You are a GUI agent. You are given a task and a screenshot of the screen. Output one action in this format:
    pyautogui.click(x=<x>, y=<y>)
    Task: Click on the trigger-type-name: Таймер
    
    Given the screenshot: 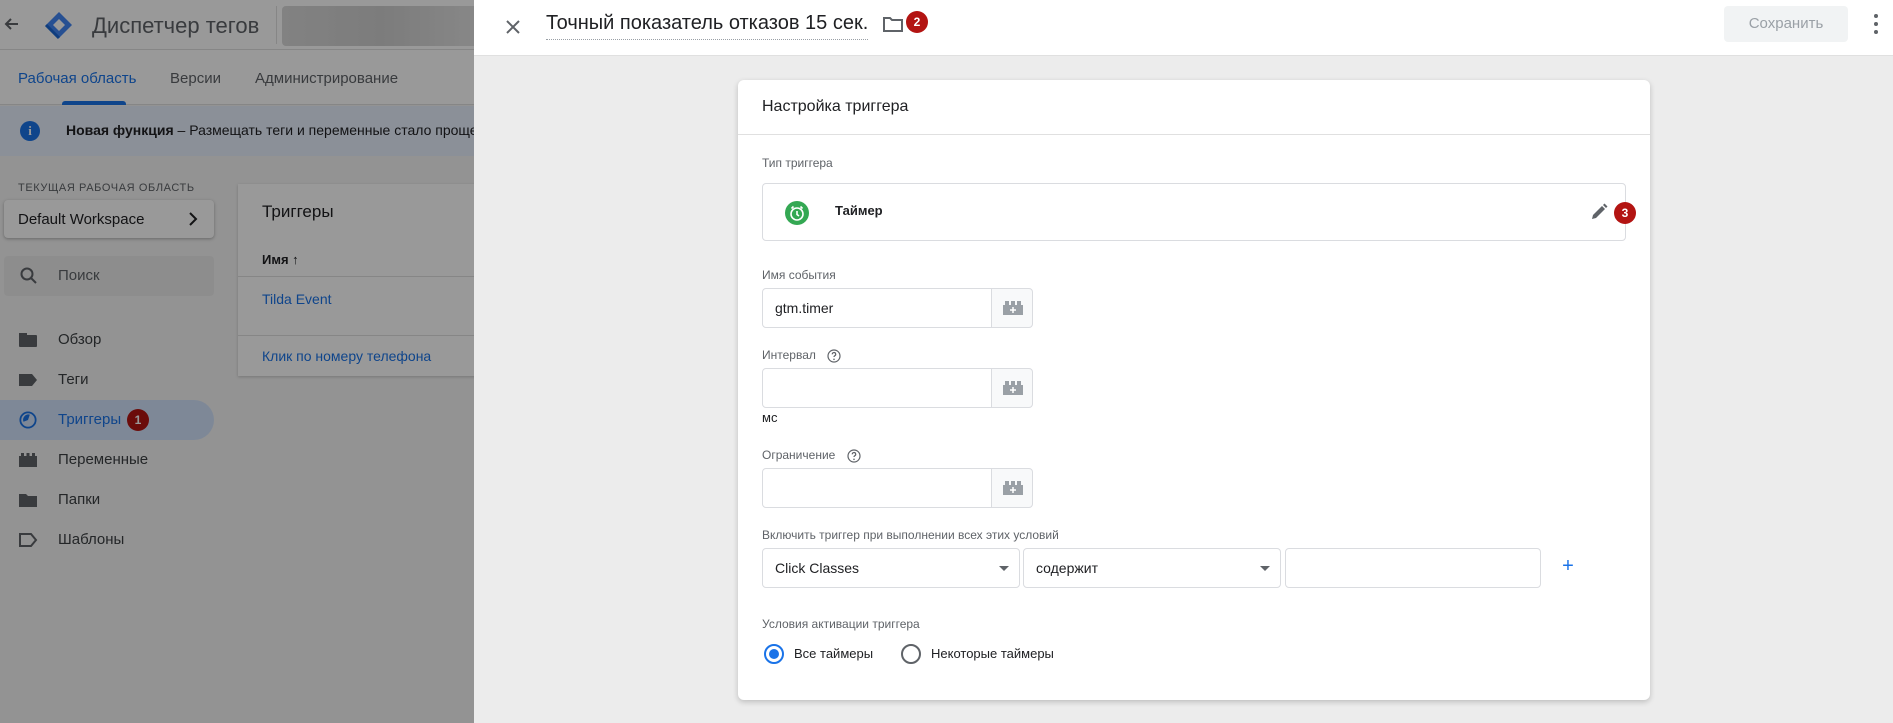 What is the action you would take?
    pyautogui.click(x=859, y=210)
    